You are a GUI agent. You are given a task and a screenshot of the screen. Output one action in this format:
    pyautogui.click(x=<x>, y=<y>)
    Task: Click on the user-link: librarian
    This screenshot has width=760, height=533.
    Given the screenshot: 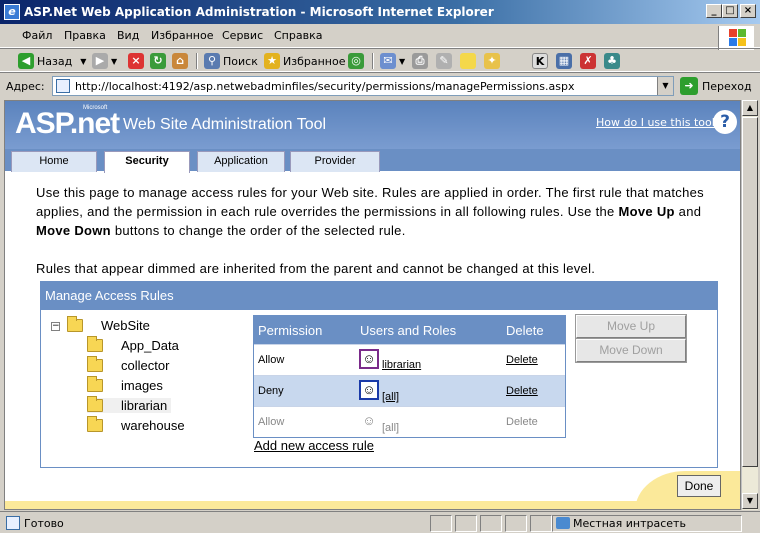 What is the action you would take?
    pyautogui.click(x=401, y=365)
    